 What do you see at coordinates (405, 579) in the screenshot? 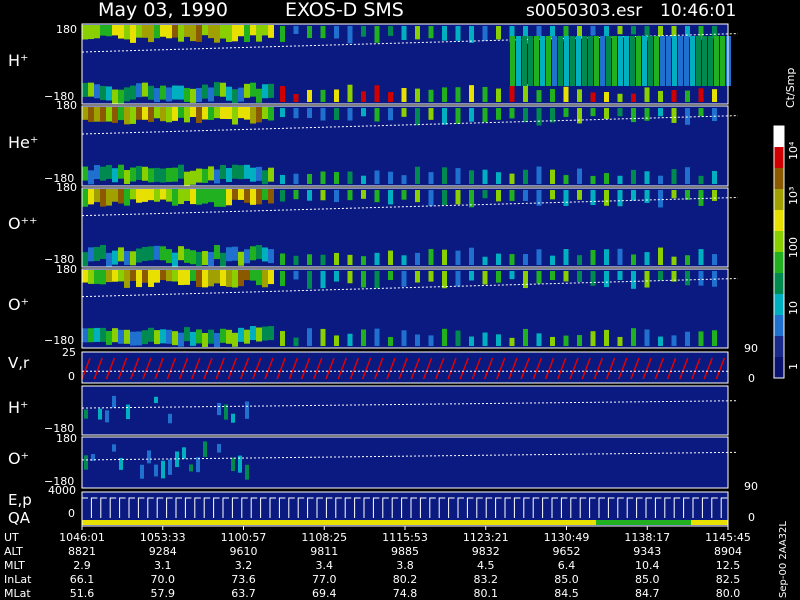
I see `ephemeris-value: 80.2` at bounding box center [405, 579].